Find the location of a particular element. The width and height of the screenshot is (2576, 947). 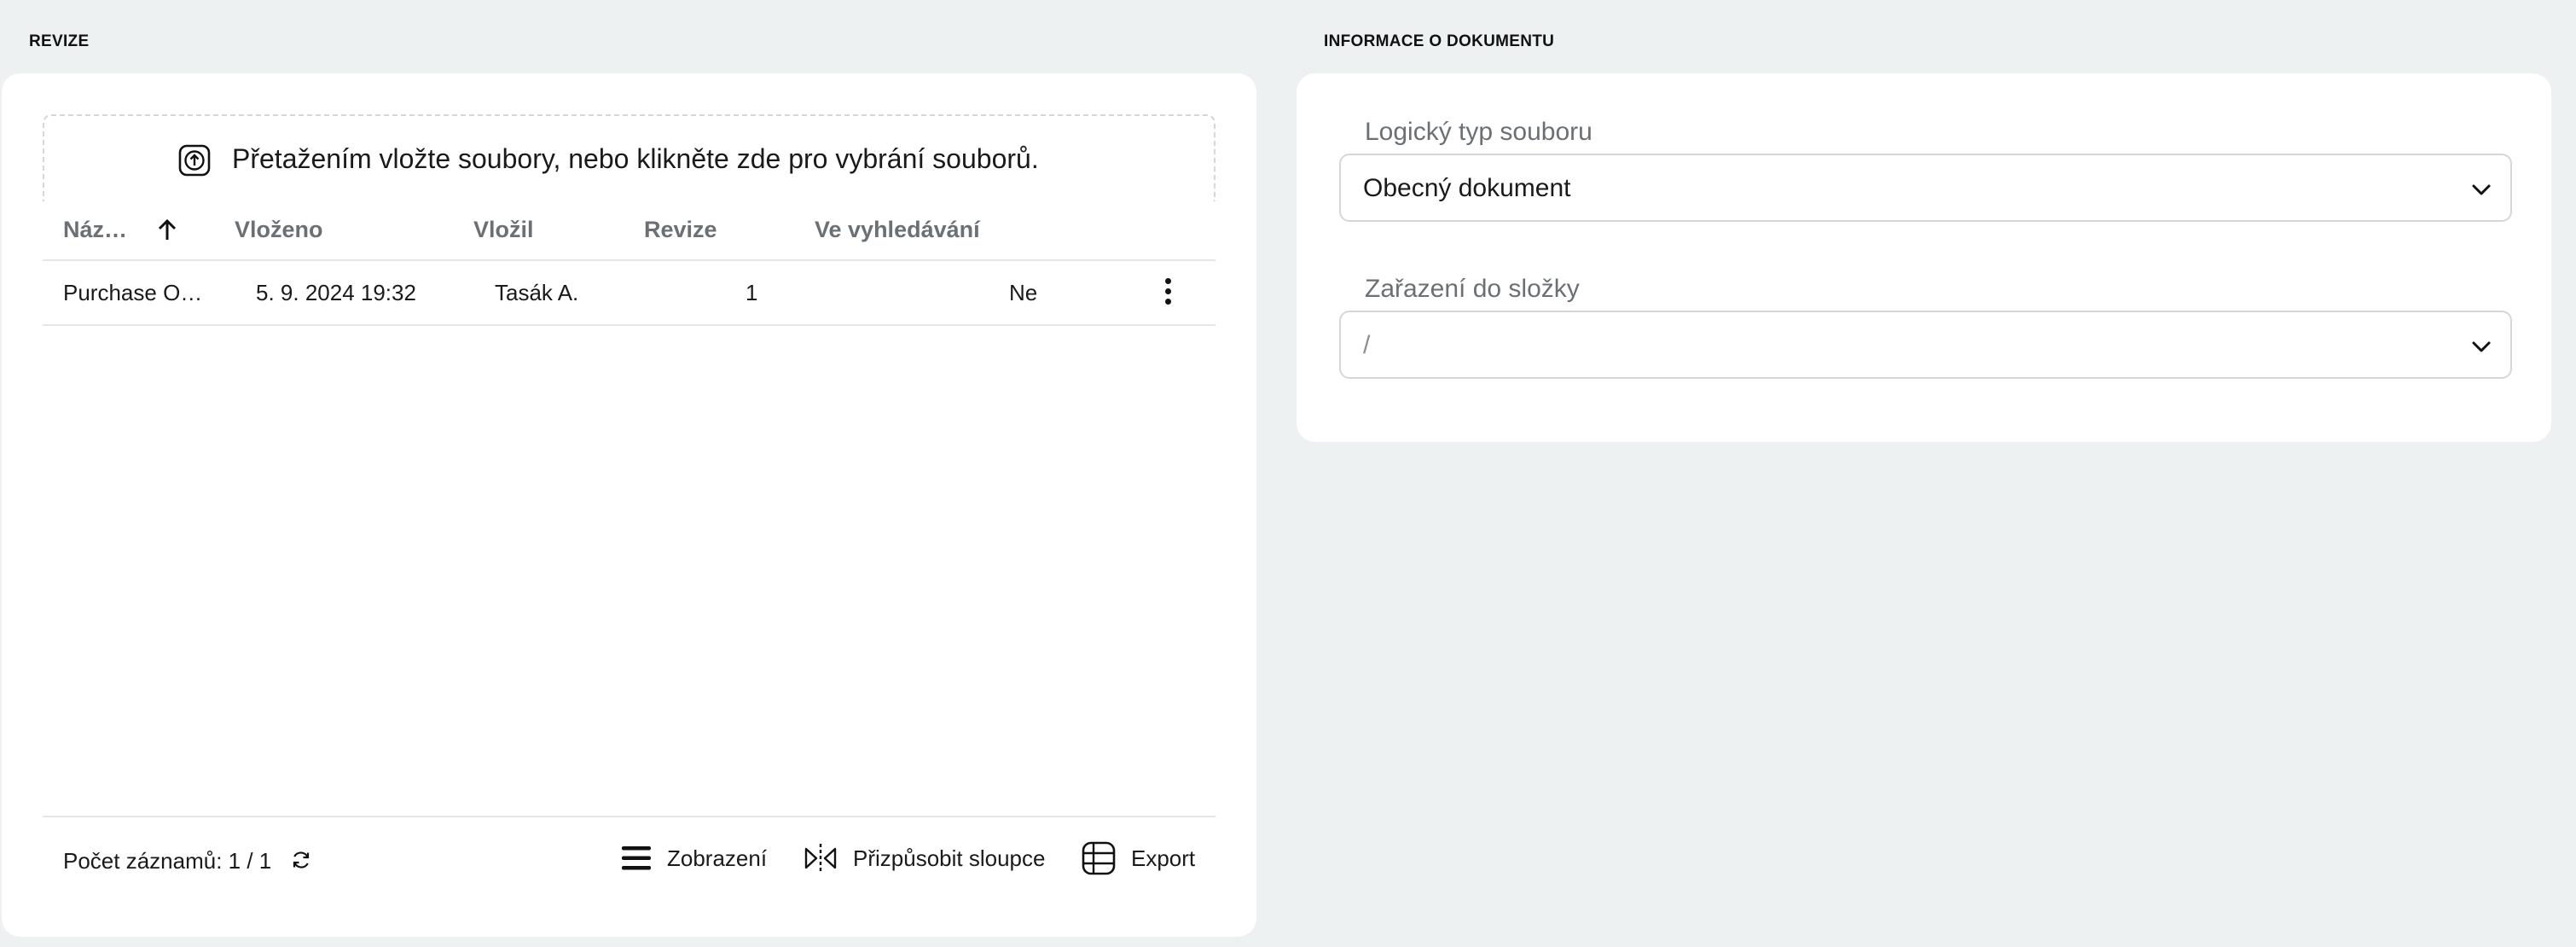

column-header-inserted: Vloženo is located at coordinates (279, 230).